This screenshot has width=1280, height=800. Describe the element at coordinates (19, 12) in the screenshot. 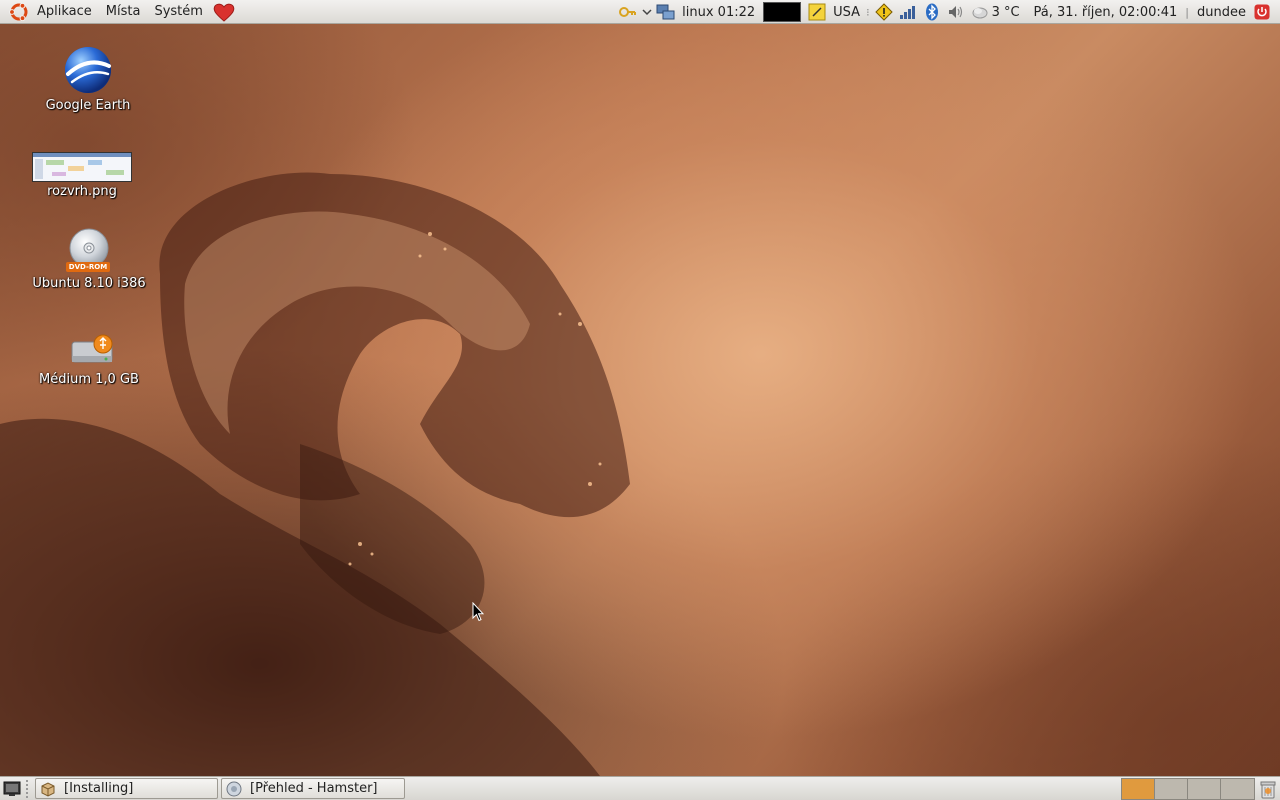

I see `ubuntu-logo-icon` at that location.